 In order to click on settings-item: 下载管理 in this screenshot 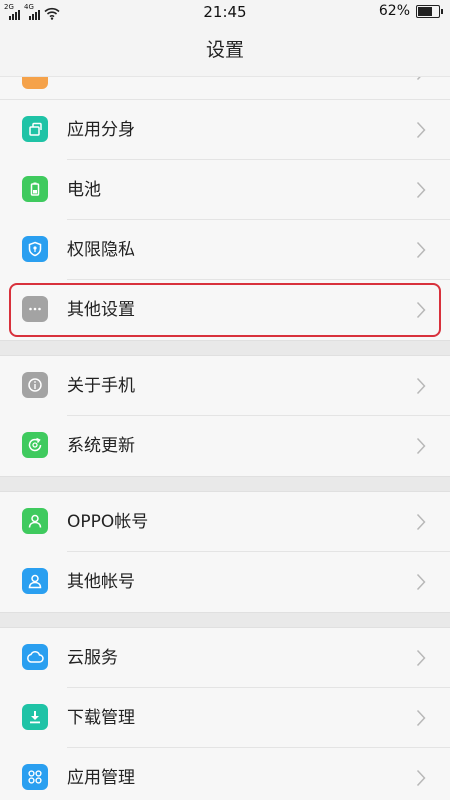, I will do `click(225, 718)`.